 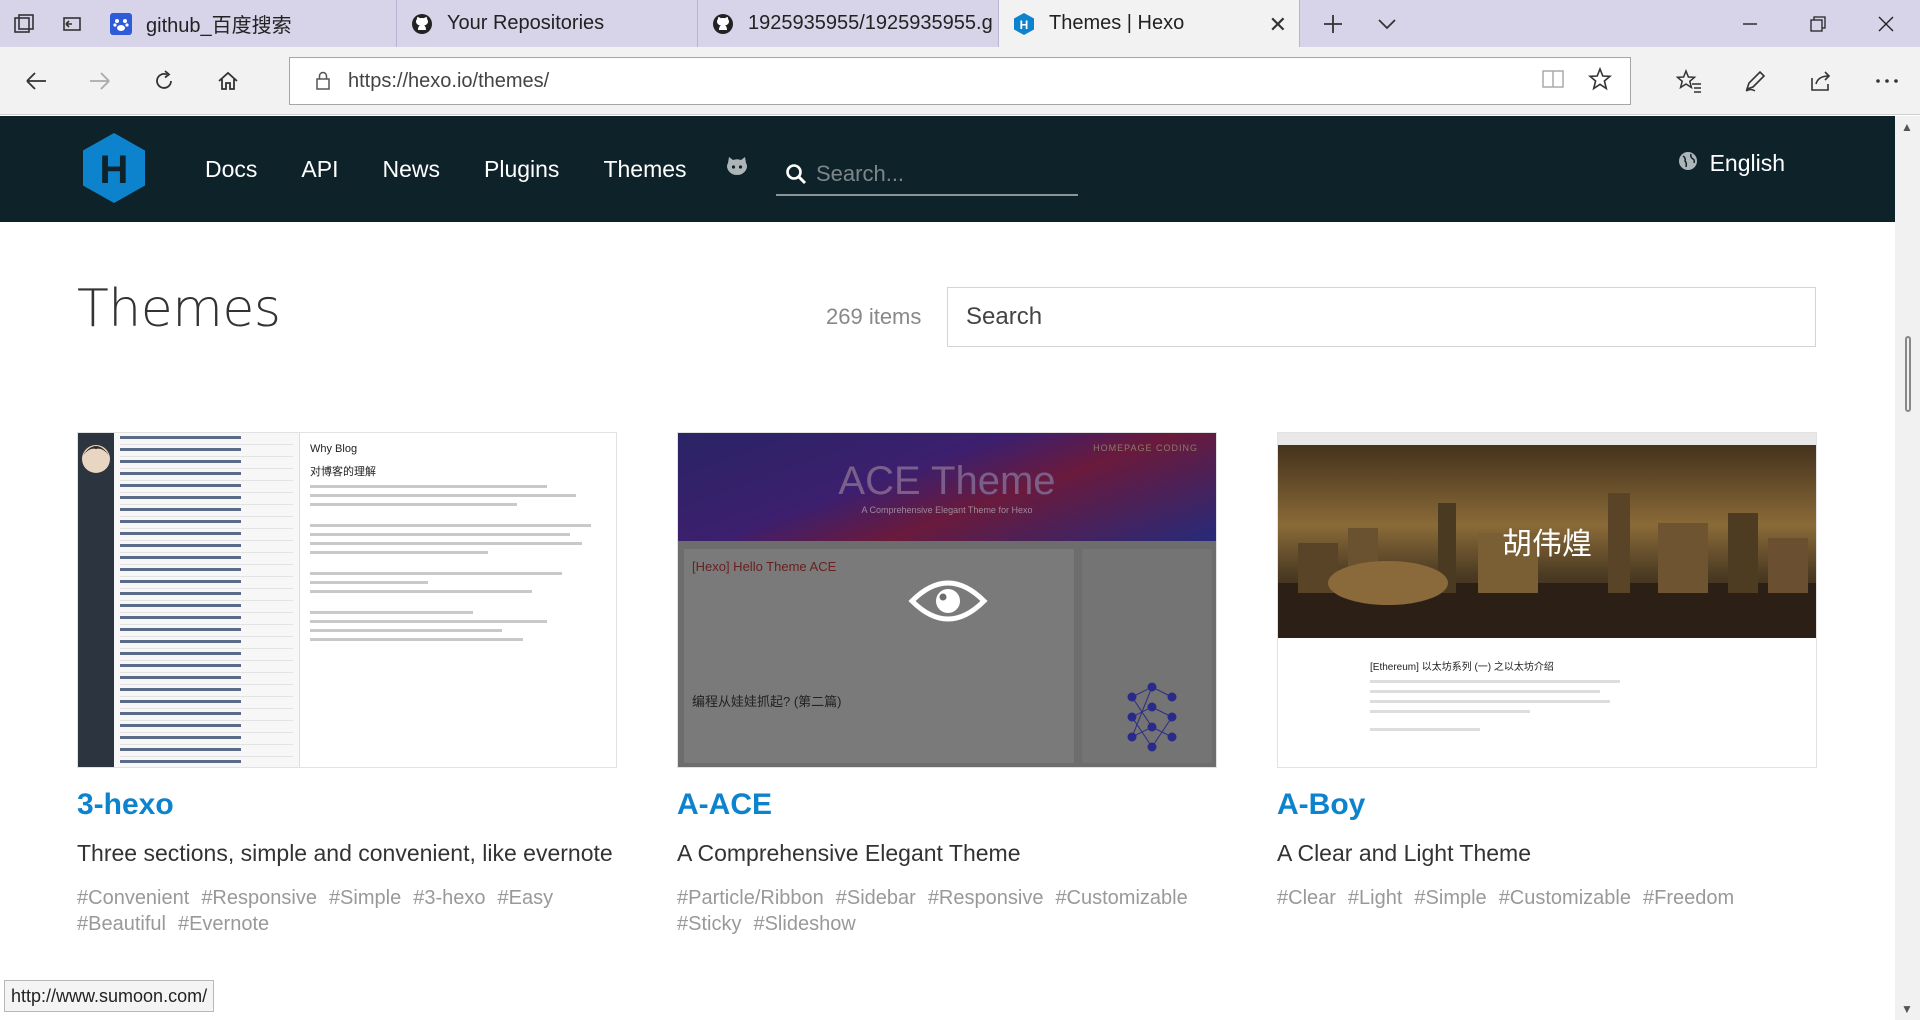 I want to click on share-icon, so click(x=1821, y=81).